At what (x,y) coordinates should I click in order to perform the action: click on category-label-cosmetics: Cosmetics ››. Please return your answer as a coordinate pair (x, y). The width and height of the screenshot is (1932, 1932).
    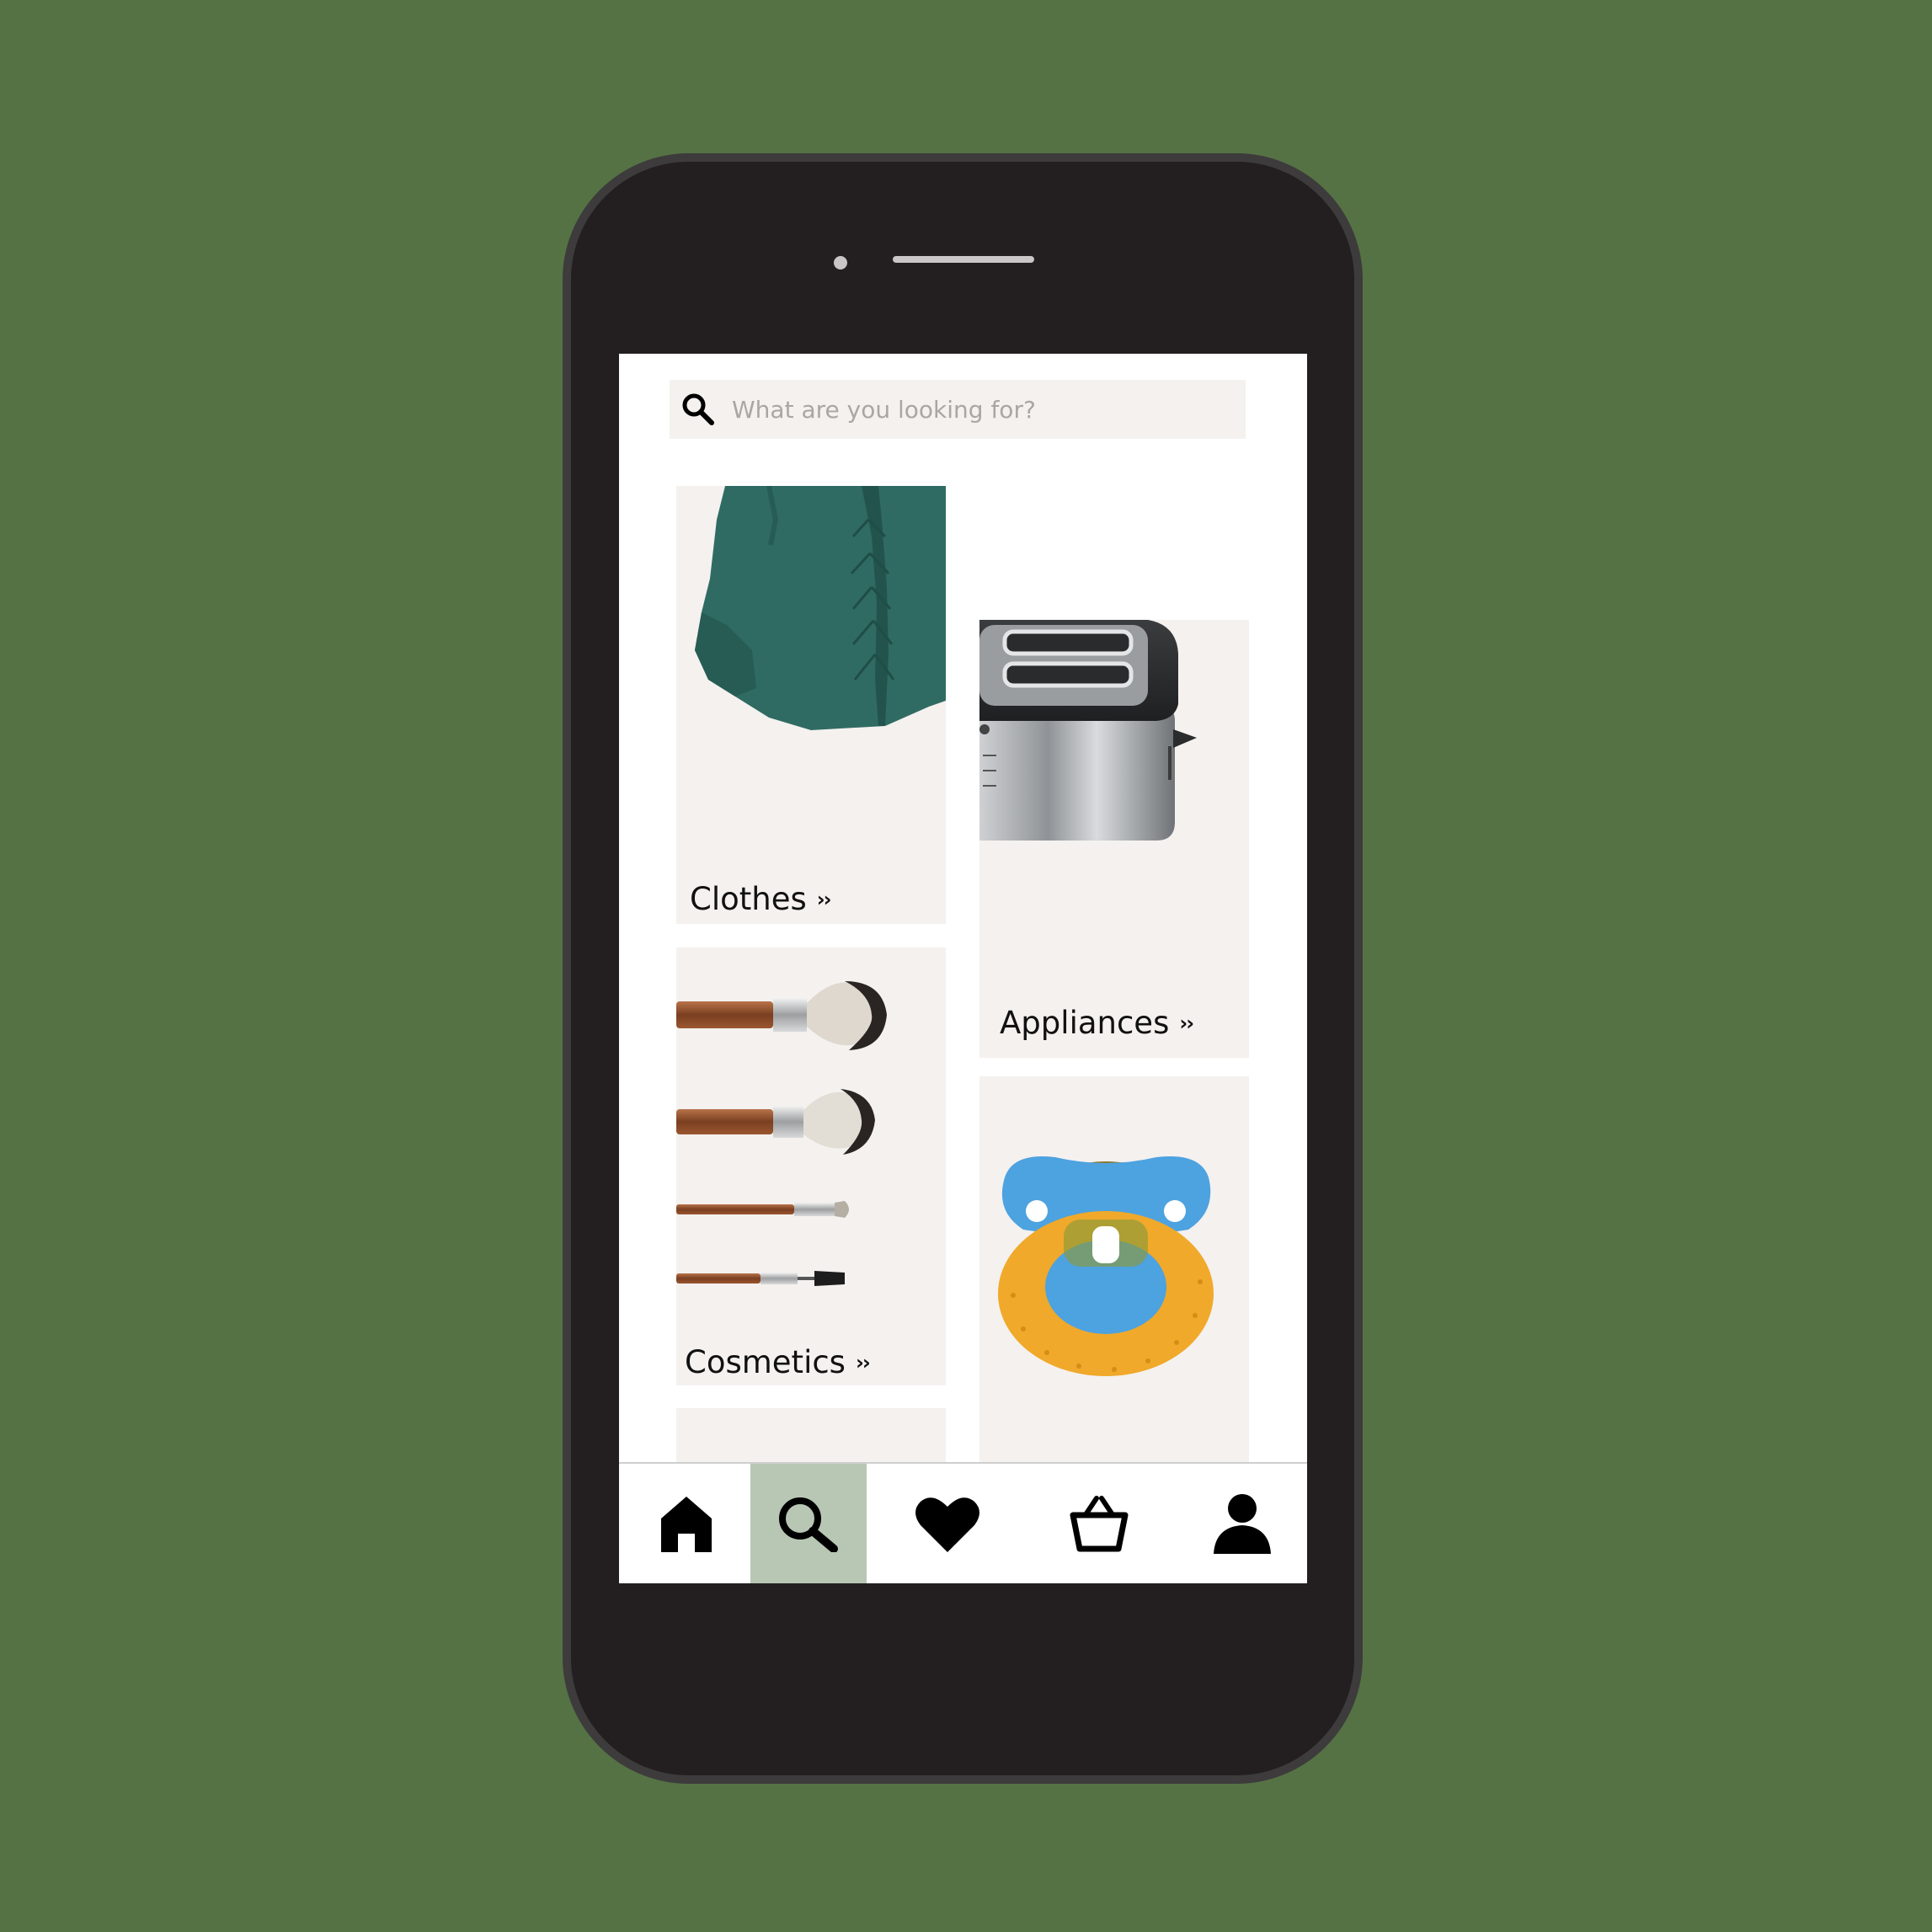
    Looking at the image, I should click on (778, 1362).